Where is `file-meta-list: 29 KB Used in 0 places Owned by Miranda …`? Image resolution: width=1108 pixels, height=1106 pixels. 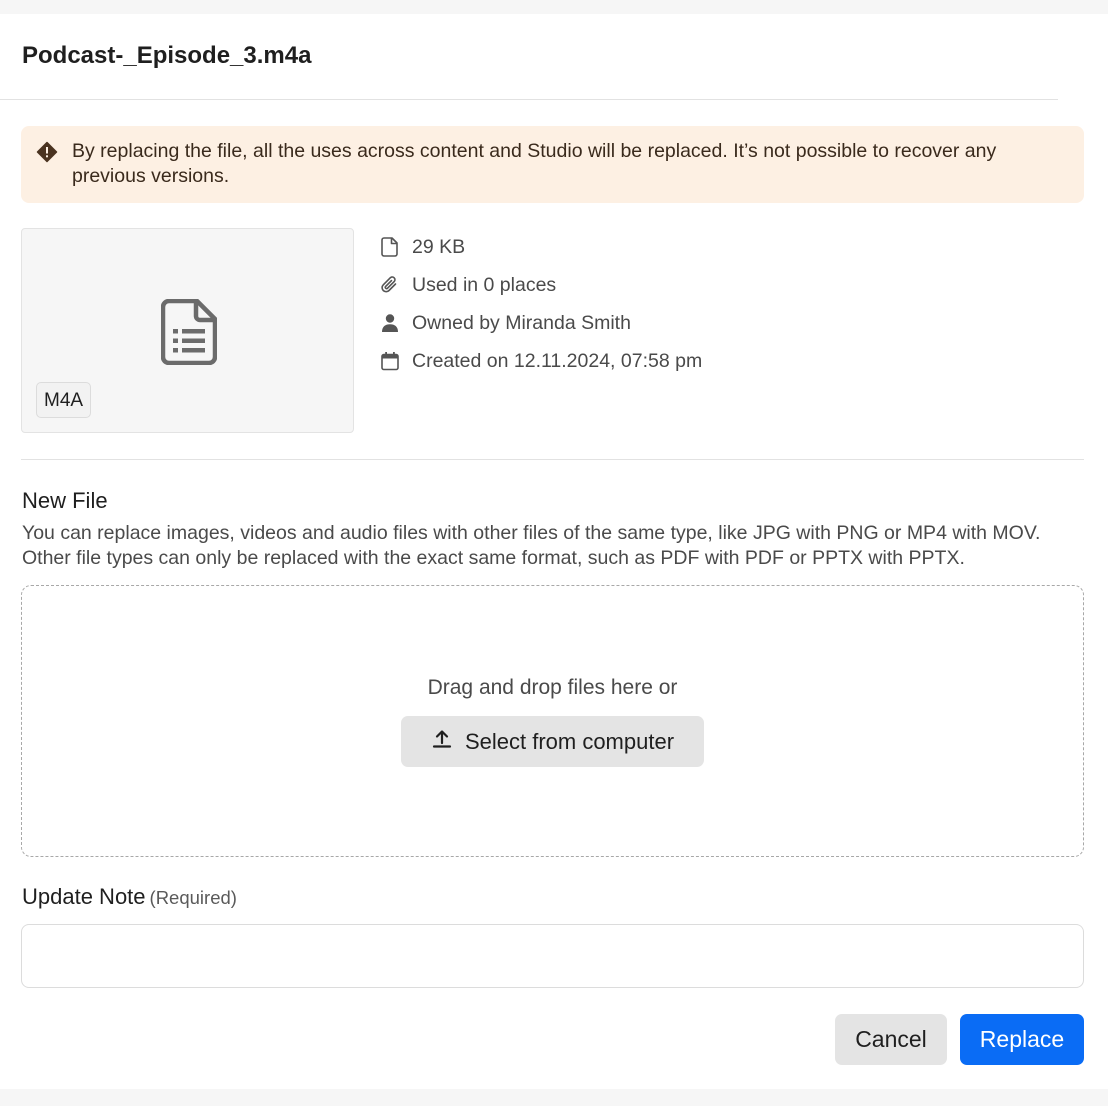 file-meta-list: 29 KB Used in 0 places Owned by Miranda … is located at coordinates (541, 304).